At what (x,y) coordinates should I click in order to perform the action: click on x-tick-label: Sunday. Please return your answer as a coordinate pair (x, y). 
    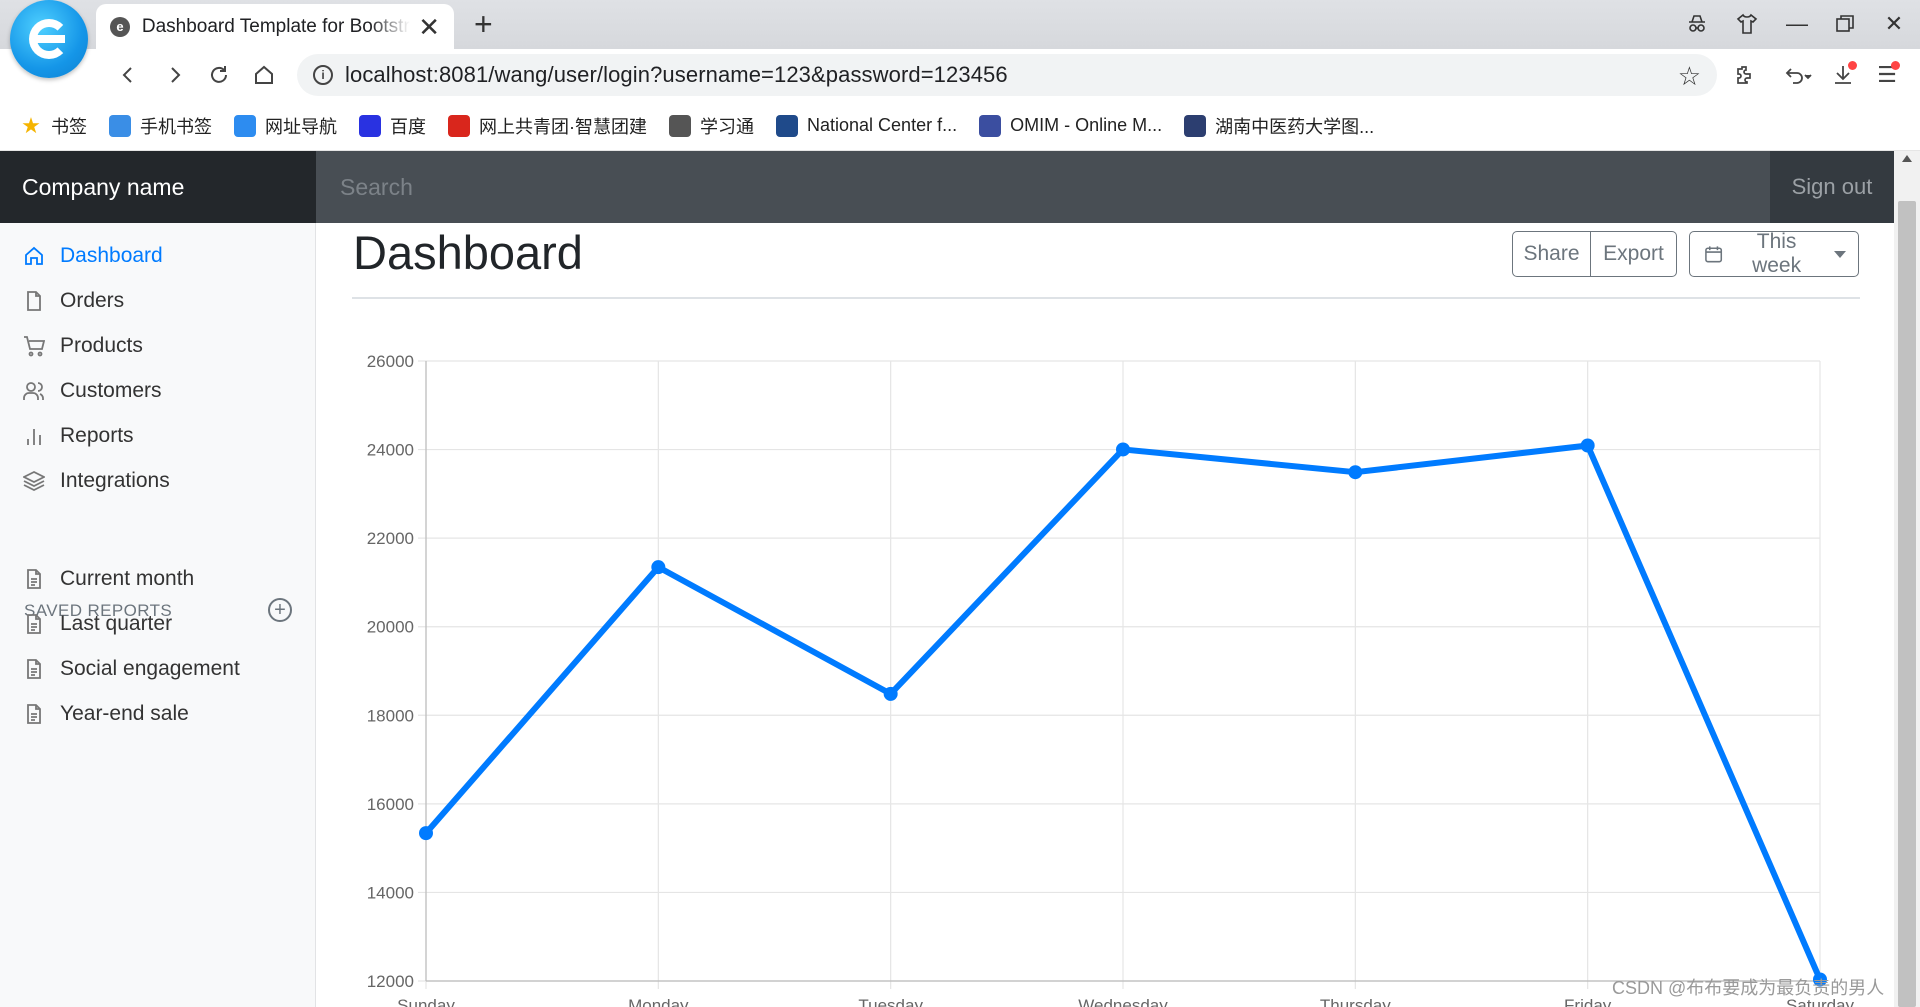
    Looking at the image, I should click on (426, 1001).